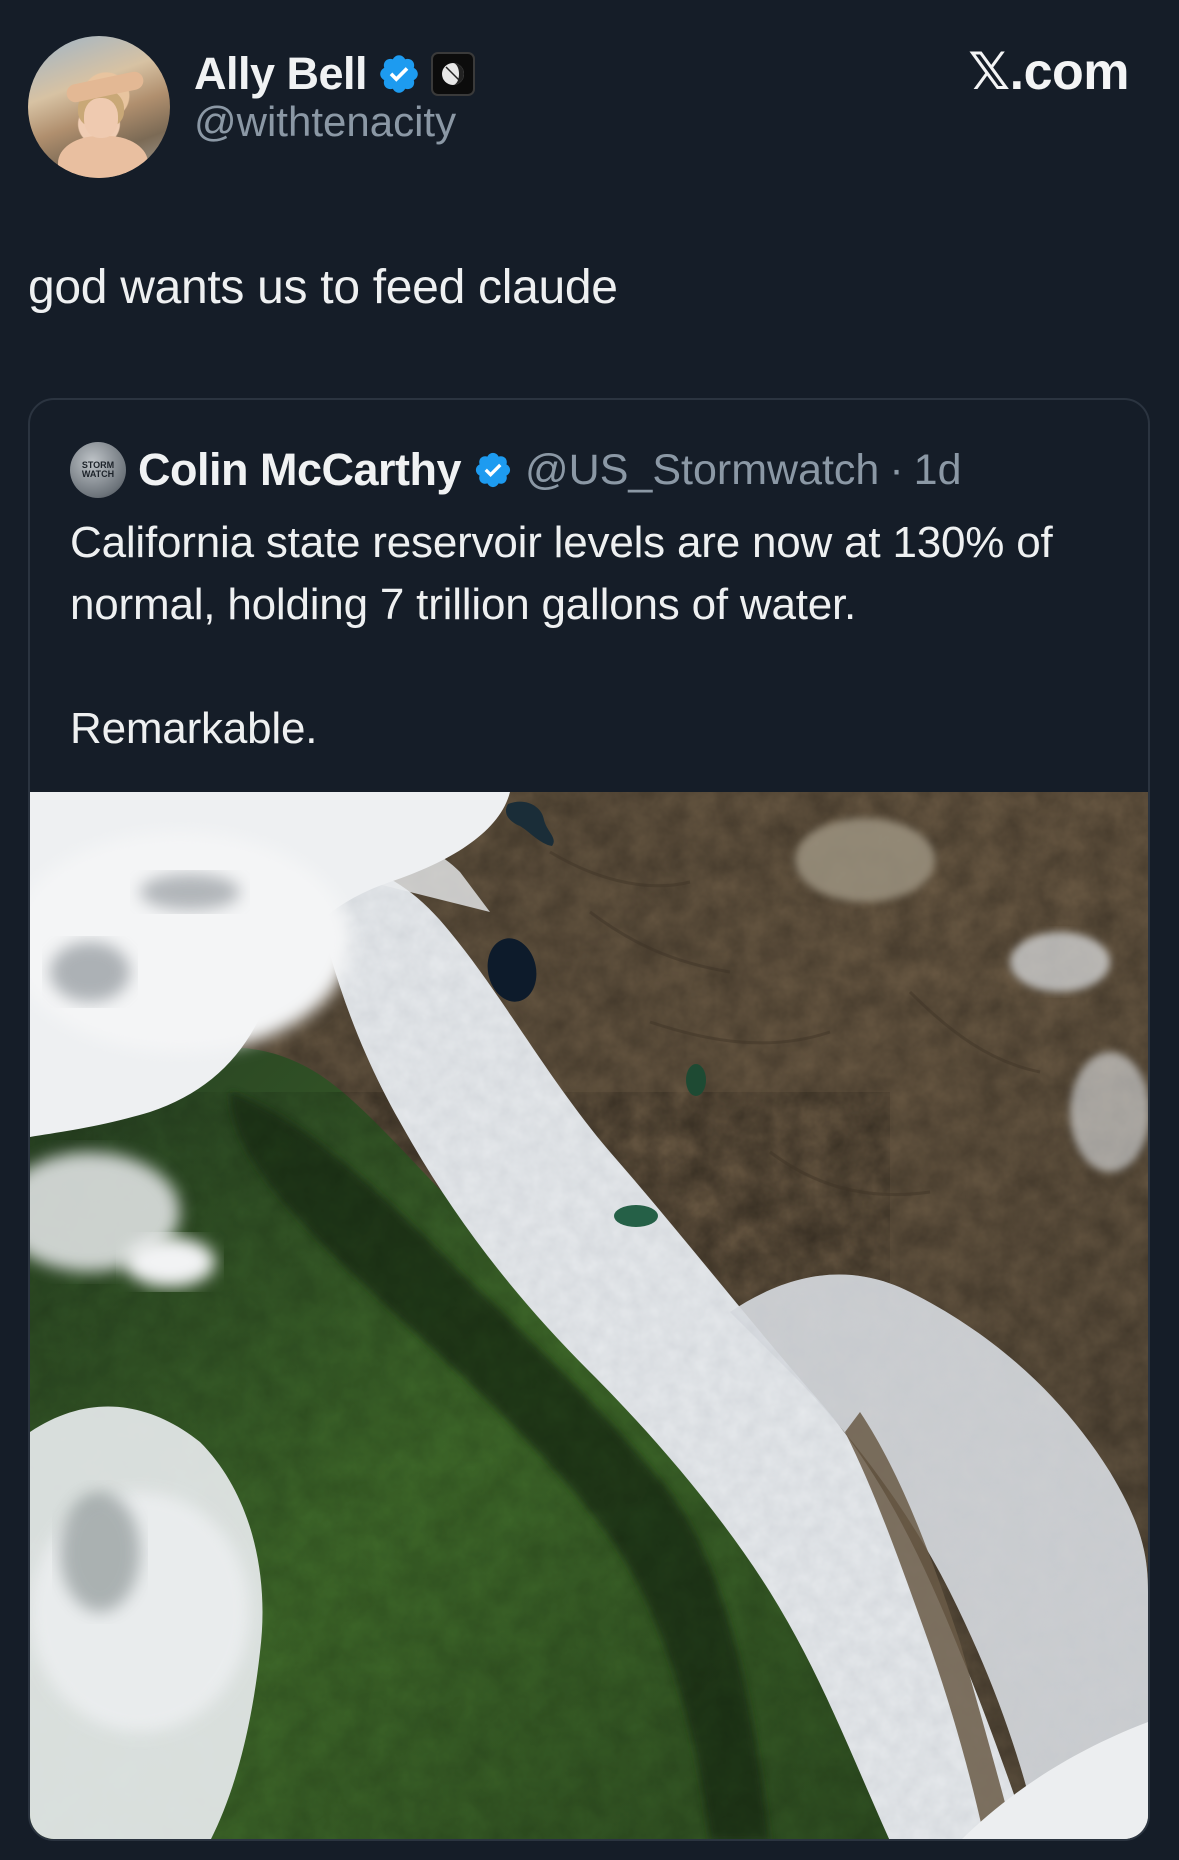 The image size is (1179, 1860). Describe the element at coordinates (101, 118) in the screenshot. I see `avatar-face-shape` at that location.